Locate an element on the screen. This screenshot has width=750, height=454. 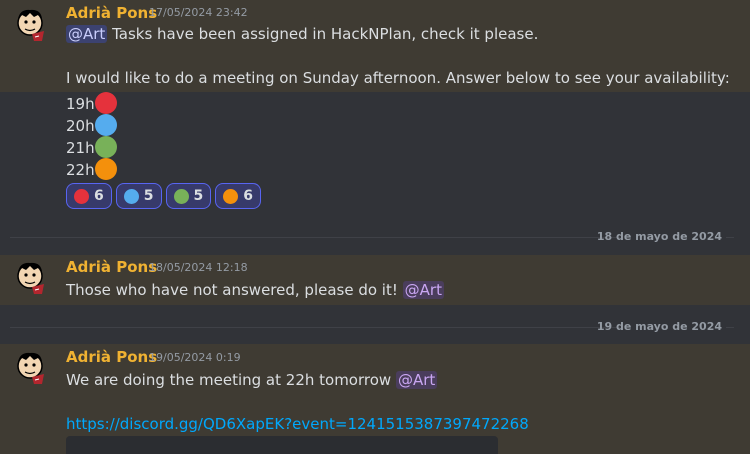
divider-date-label: 19 de mayo de 2024 is located at coordinates (659, 326).